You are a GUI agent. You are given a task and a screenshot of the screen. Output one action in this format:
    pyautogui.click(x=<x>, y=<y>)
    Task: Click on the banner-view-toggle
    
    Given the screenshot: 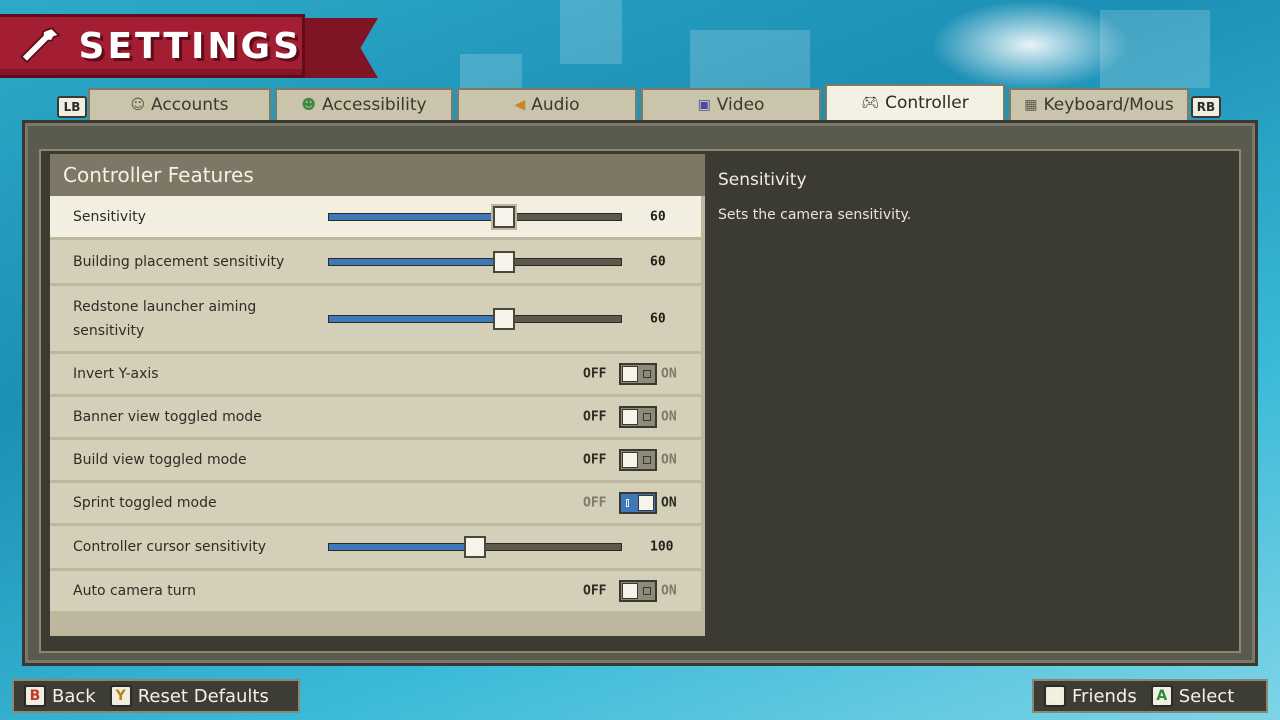 What is the action you would take?
    pyautogui.click(x=638, y=417)
    